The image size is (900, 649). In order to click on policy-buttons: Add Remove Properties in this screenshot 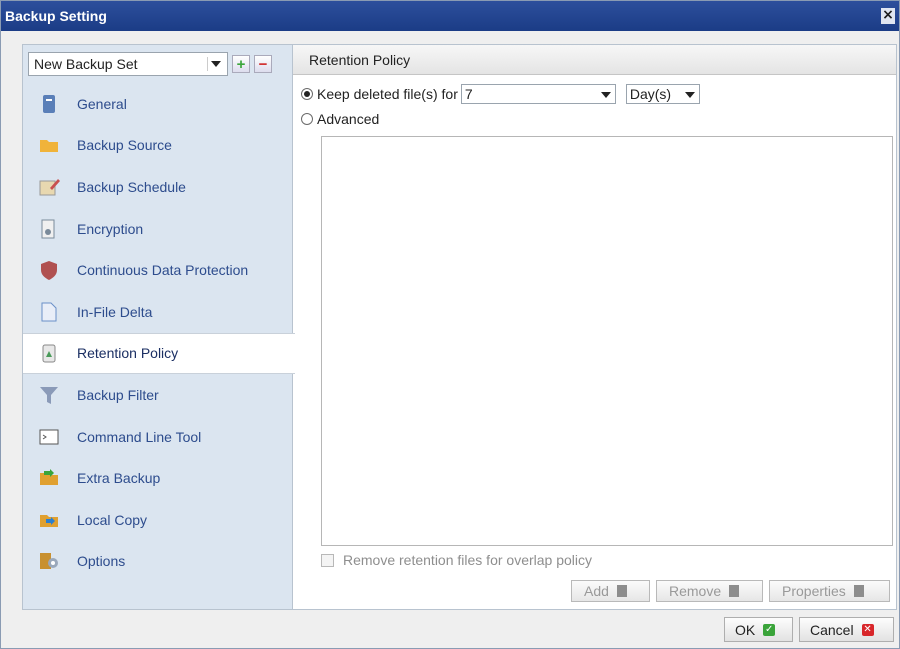, I will do `click(730, 591)`.